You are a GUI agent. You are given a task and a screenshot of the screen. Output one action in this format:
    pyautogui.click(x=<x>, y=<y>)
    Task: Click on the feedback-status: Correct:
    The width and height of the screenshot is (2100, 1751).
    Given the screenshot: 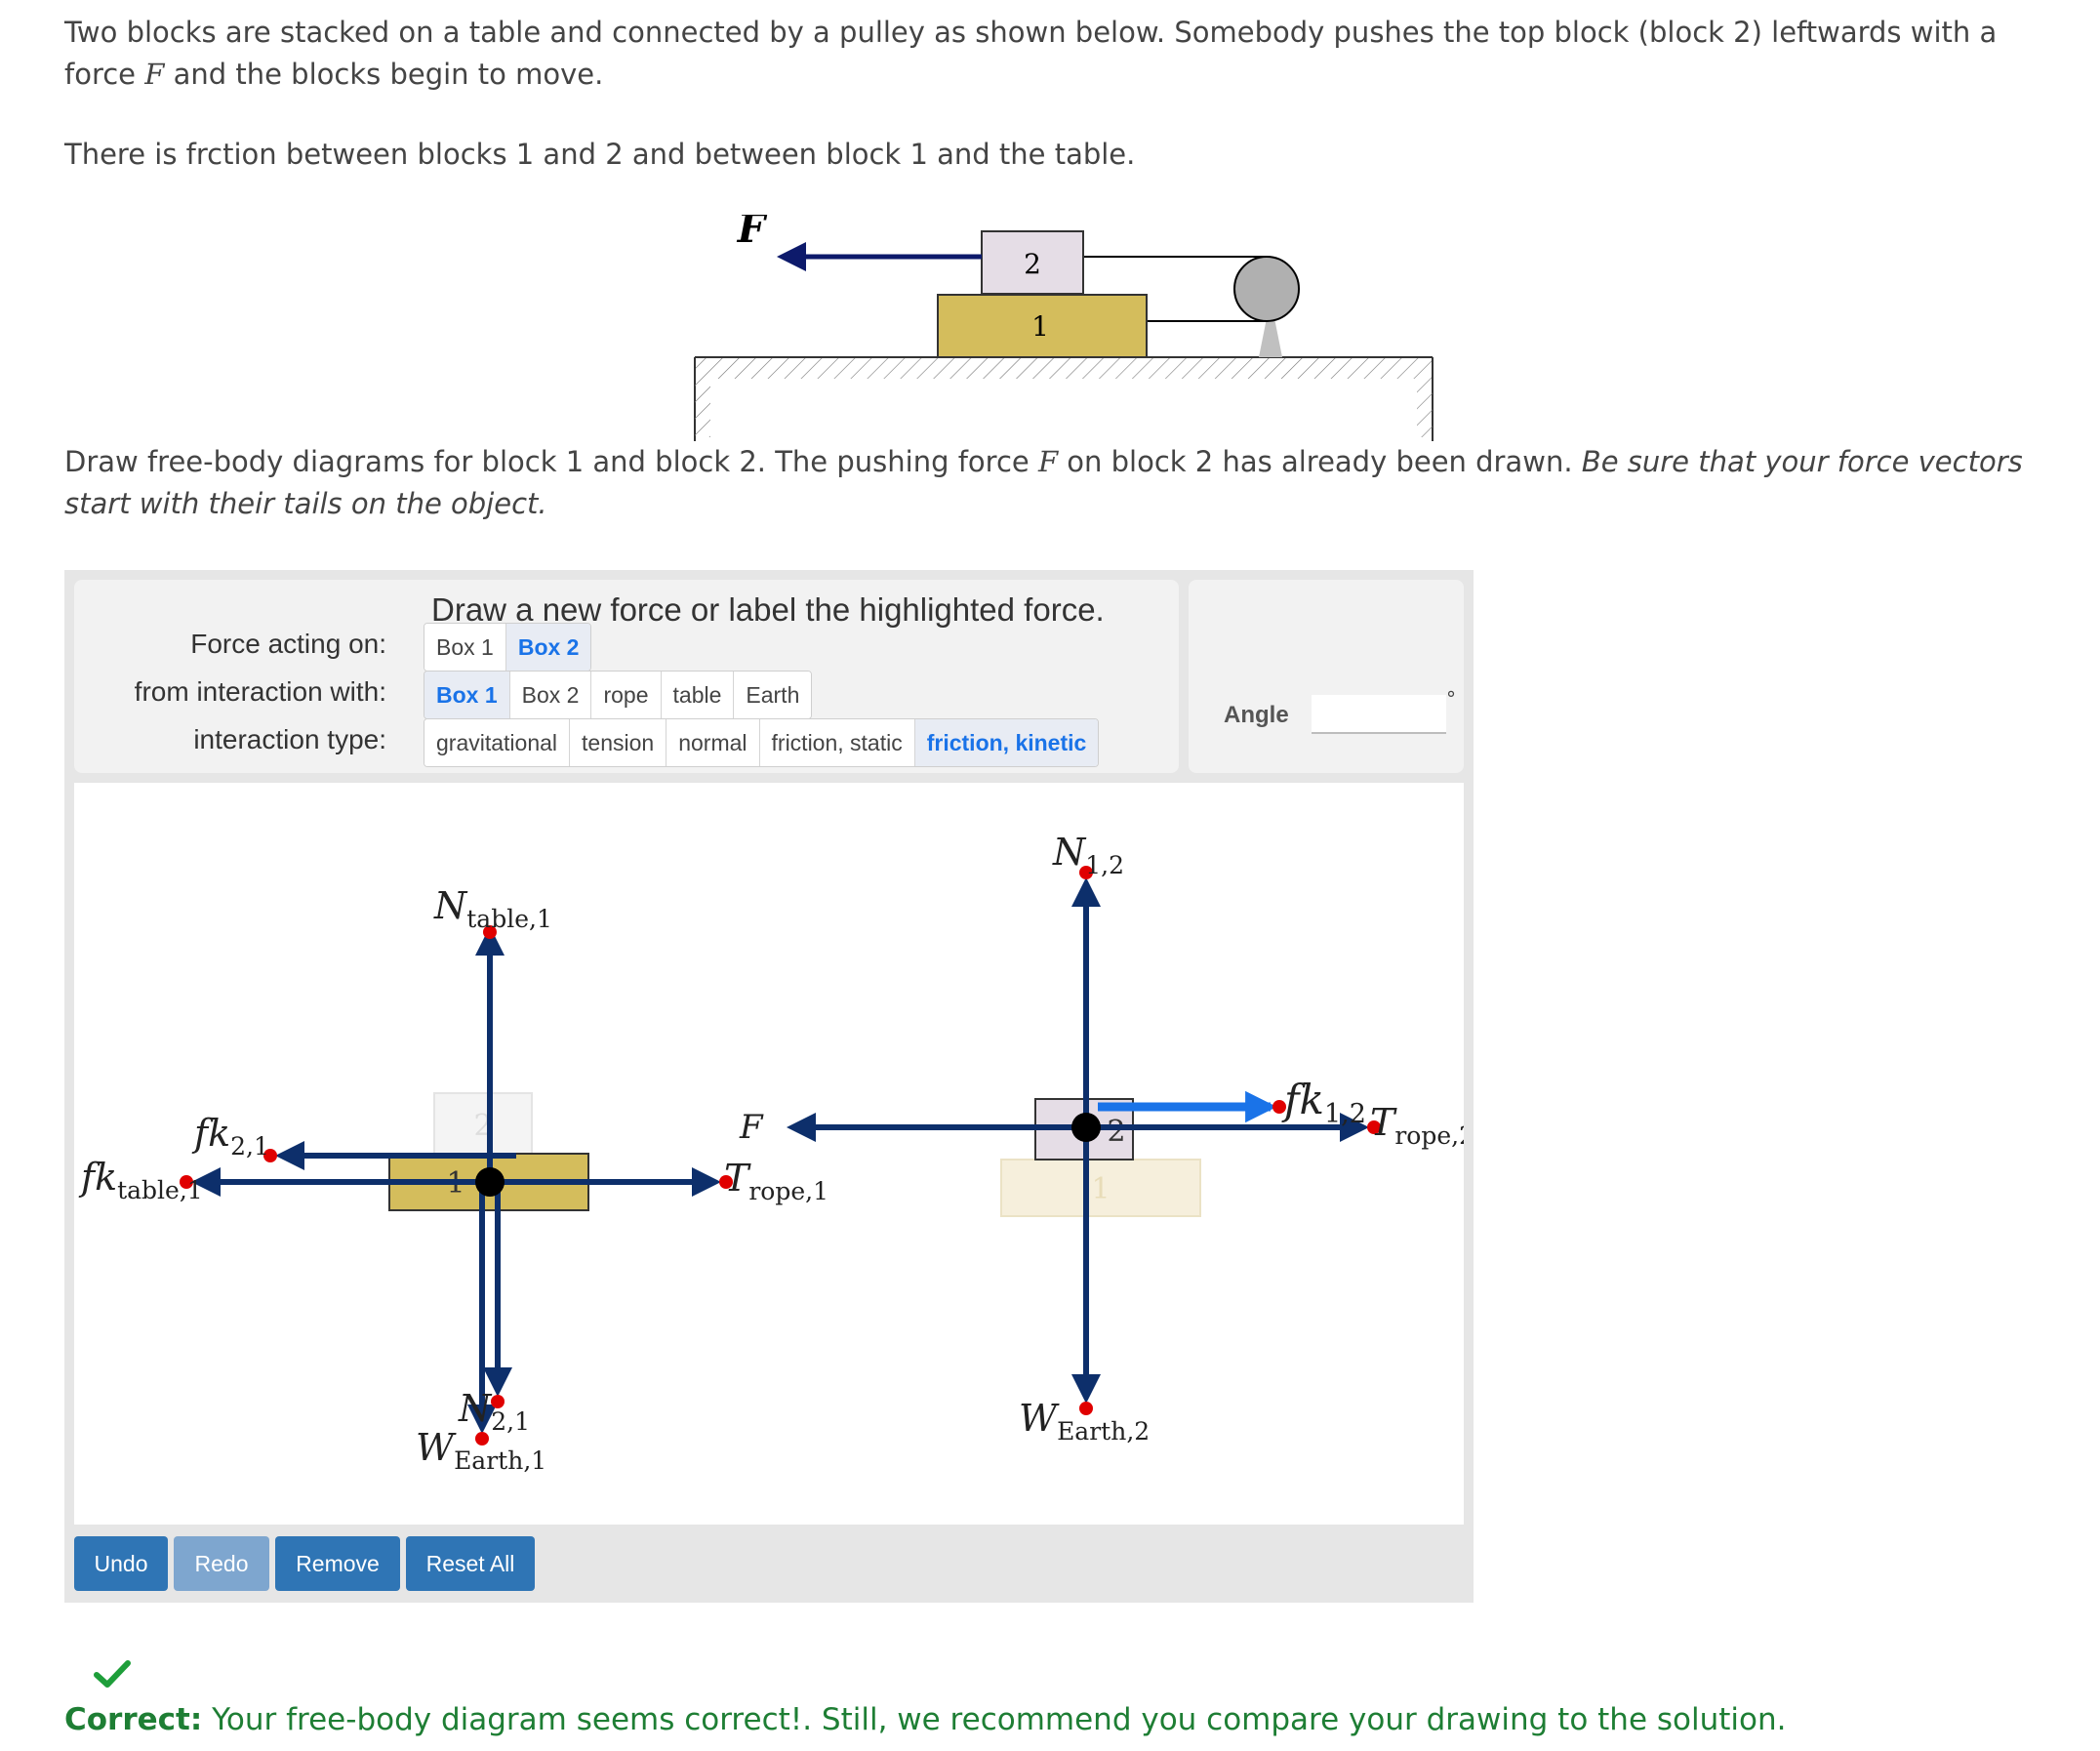 What is the action you would take?
    pyautogui.click(x=133, y=1719)
    